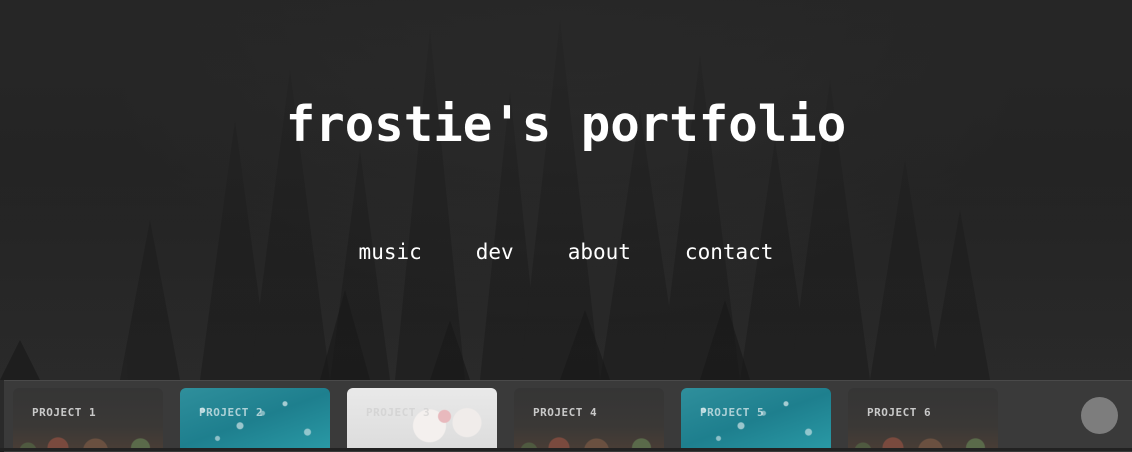 The height and width of the screenshot is (452, 1132). I want to click on project-label: PROJECT 4, so click(565, 412).